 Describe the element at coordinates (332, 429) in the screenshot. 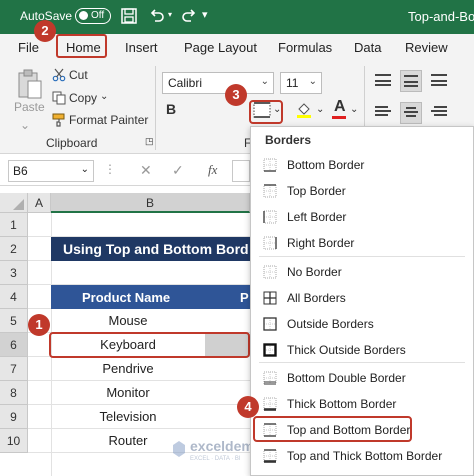

I see `top-bottom-border-highlight` at that location.